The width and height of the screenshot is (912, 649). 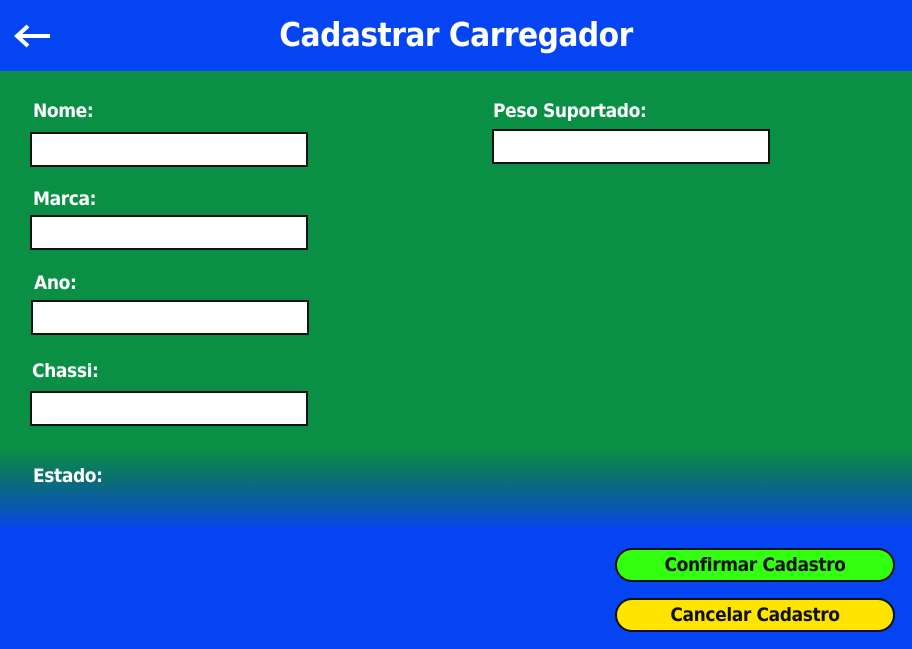 What do you see at coordinates (55, 283) in the screenshot?
I see `ano-label: Ano:` at bounding box center [55, 283].